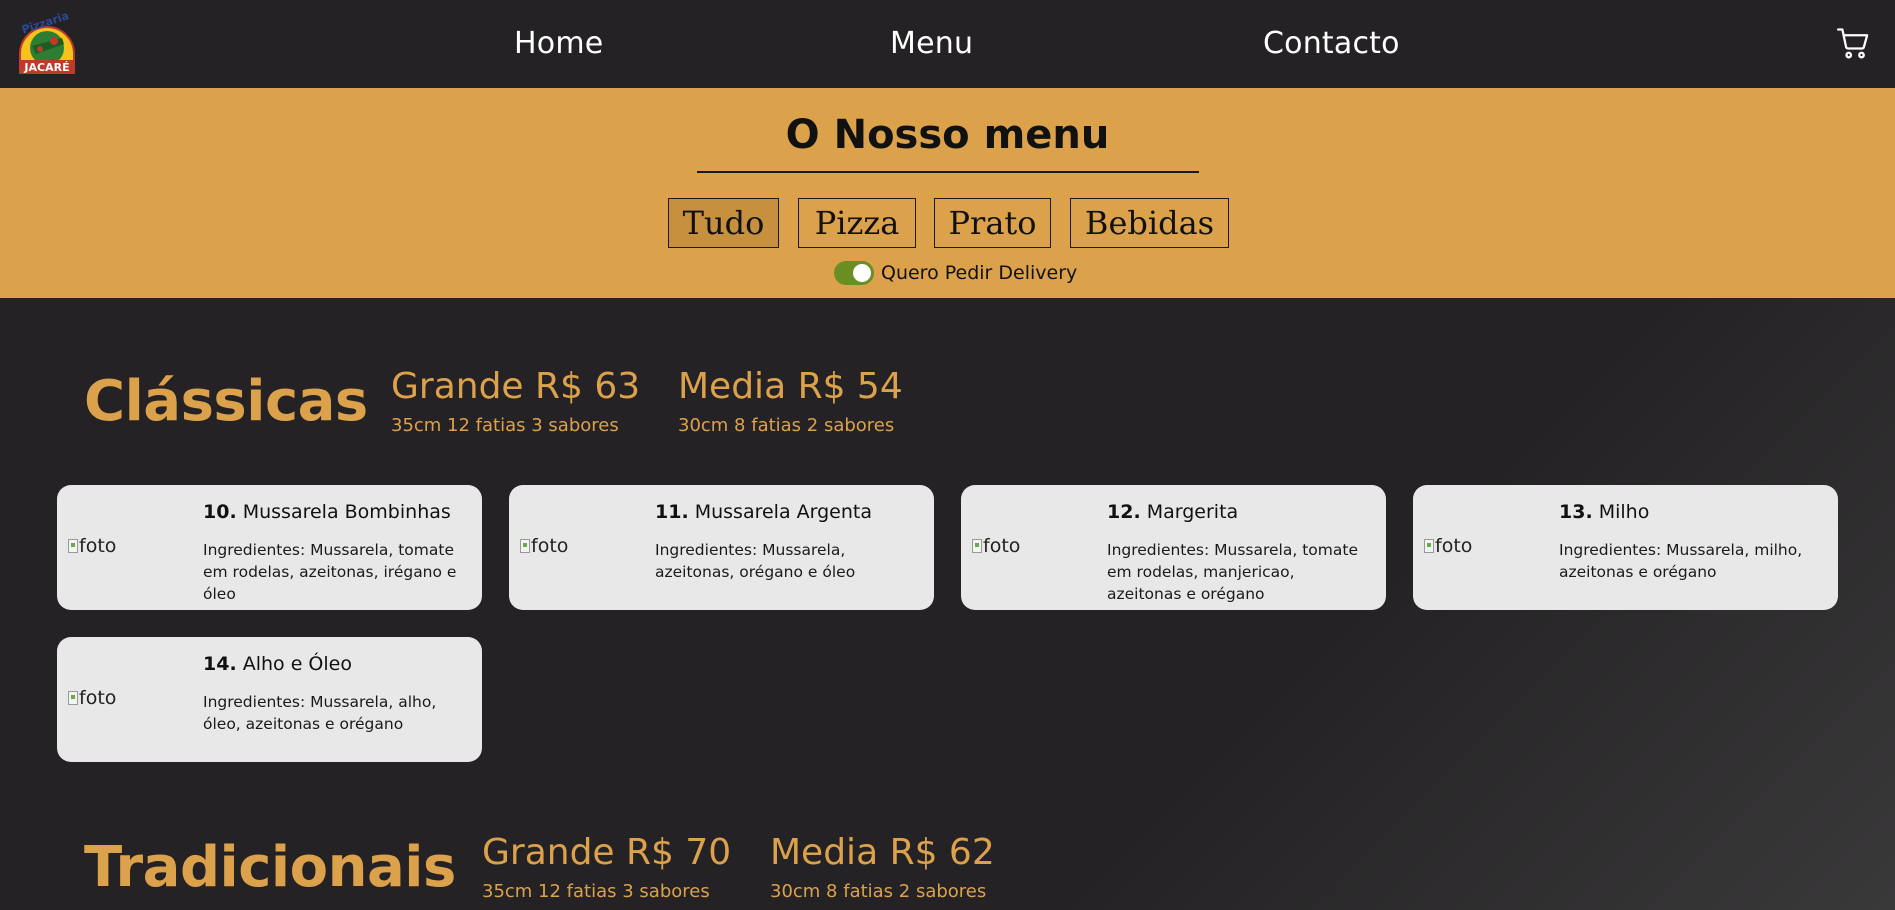 This screenshot has width=1895, height=910. What do you see at coordinates (979, 273) in the screenshot?
I see `delivery-label: Quero Pedir Delivery` at bounding box center [979, 273].